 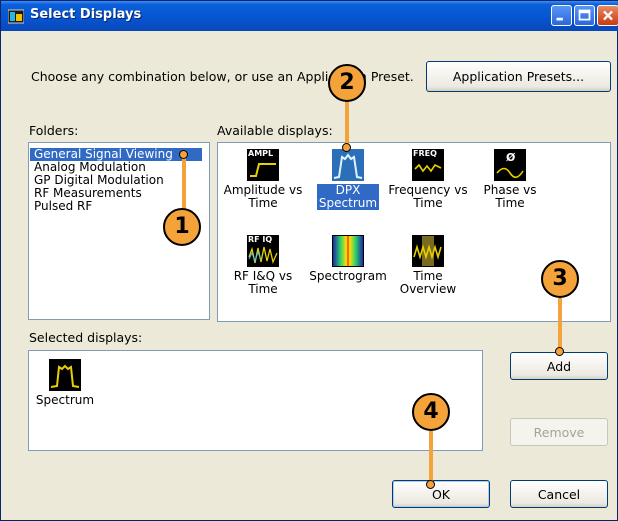 I want to click on callout-3-dot, so click(x=559, y=351).